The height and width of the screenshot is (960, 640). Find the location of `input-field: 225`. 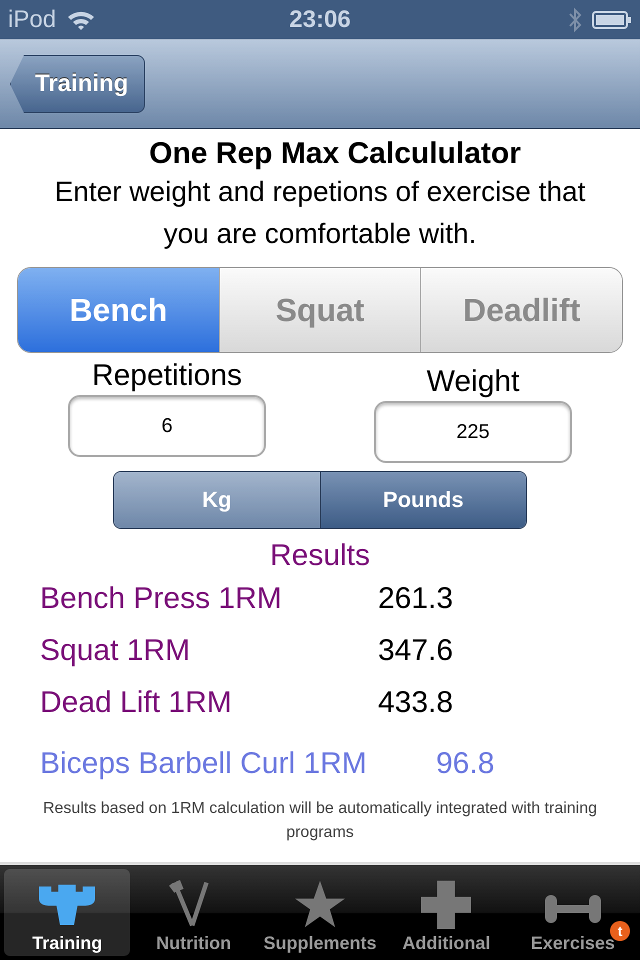

input-field: 225 is located at coordinates (473, 432).